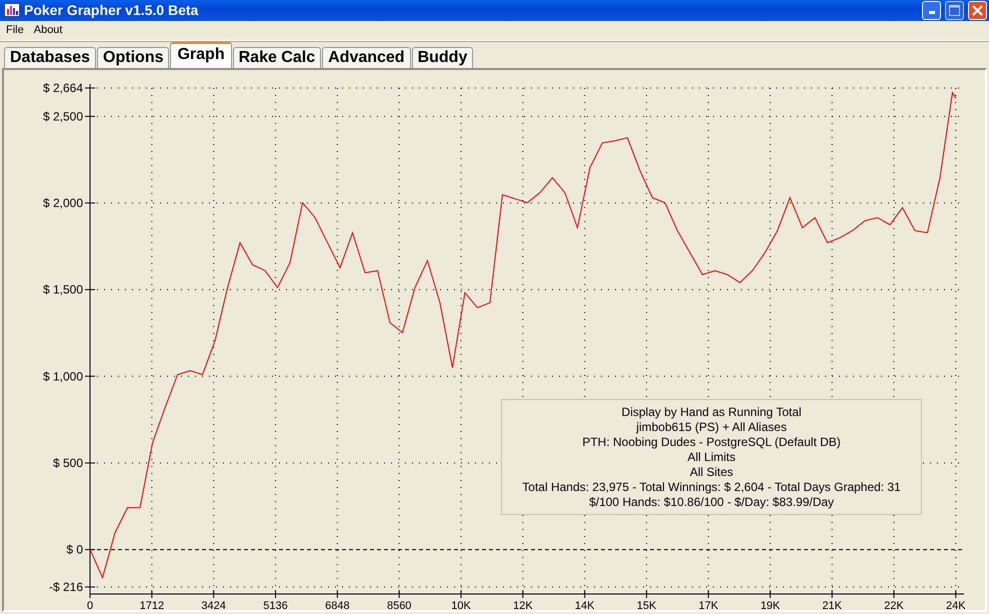 The height and width of the screenshot is (614, 989). I want to click on y-tick-label: $ 1,000, so click(62, 376).